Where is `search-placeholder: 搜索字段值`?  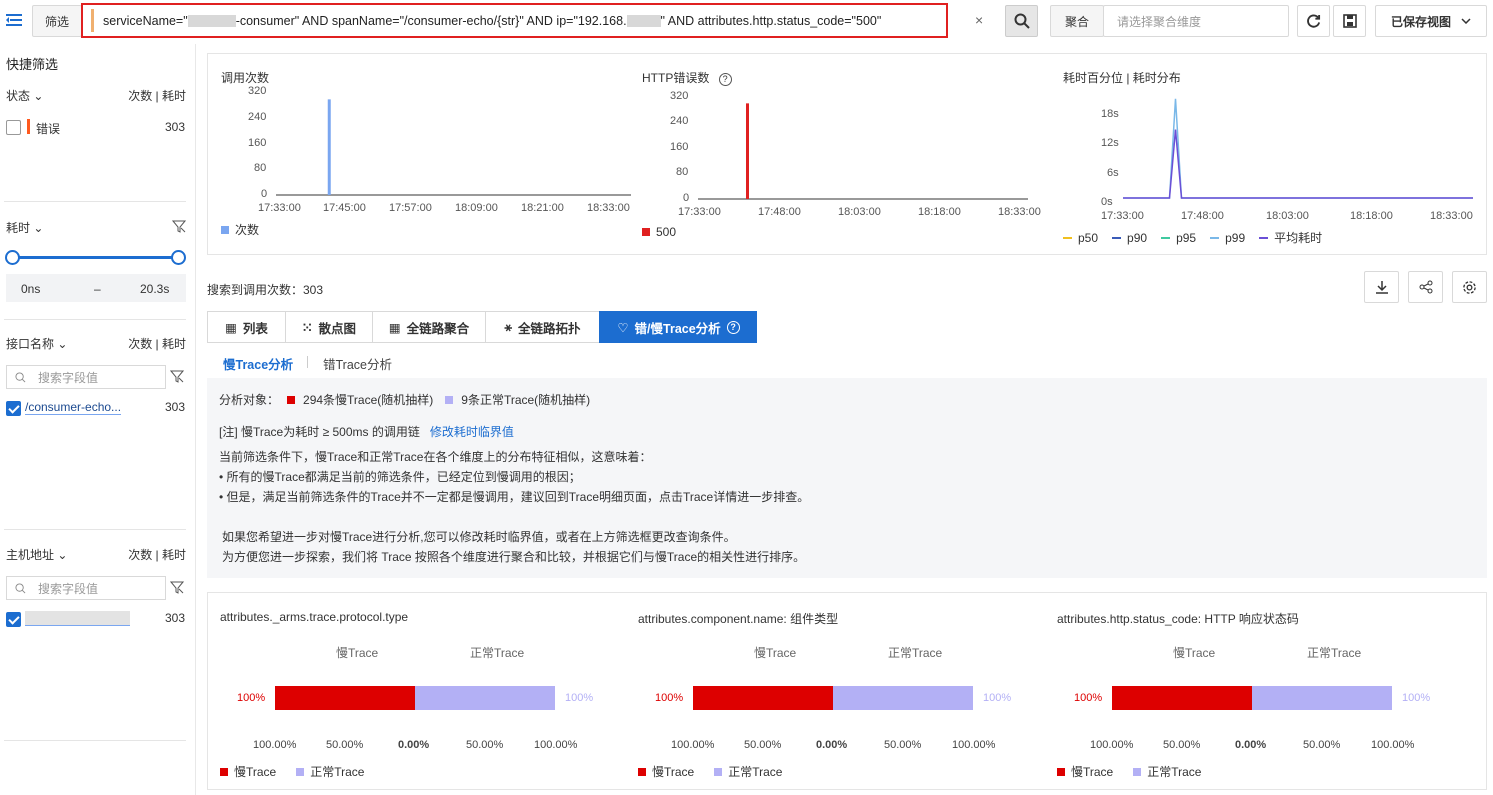 search-placeholder: 搜索字段值 is located at coordinates (68, 588).